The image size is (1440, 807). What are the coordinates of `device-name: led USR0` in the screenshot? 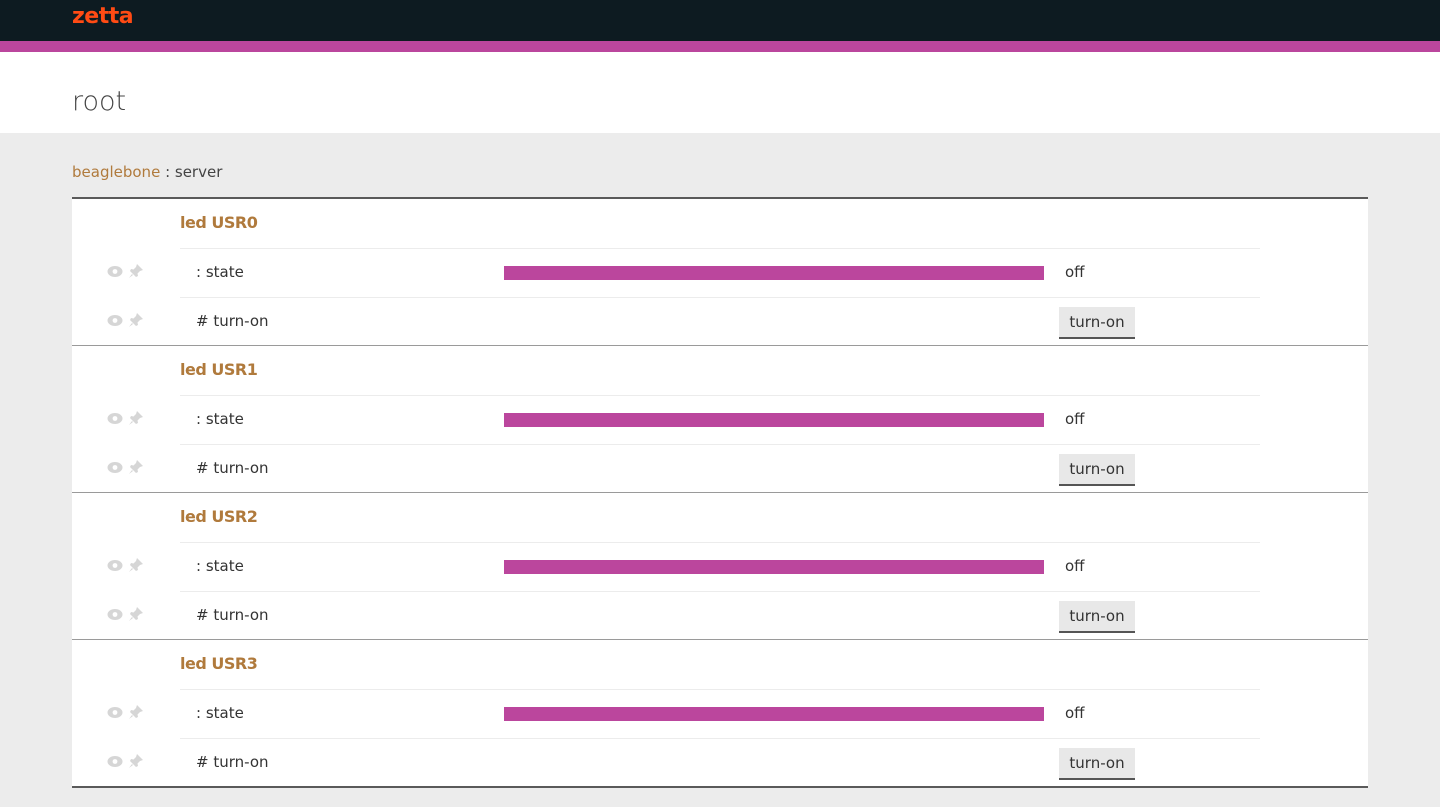 It's located at (219, 222).